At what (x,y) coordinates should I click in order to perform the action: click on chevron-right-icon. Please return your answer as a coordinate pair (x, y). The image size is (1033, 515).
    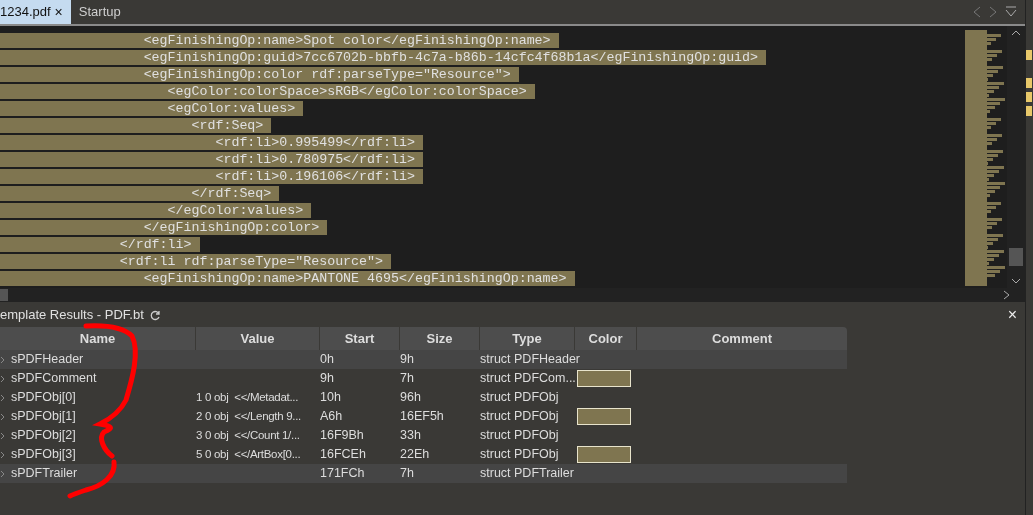
    Looking at the image, I should click on (993, 12).